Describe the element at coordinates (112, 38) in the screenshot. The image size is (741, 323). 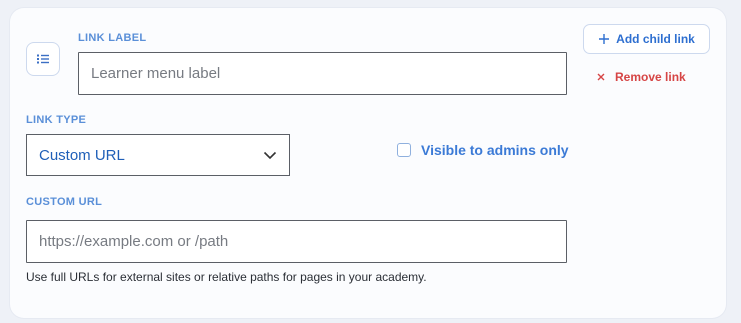
I see `link-label-heading: LINK LABEL` at that location.